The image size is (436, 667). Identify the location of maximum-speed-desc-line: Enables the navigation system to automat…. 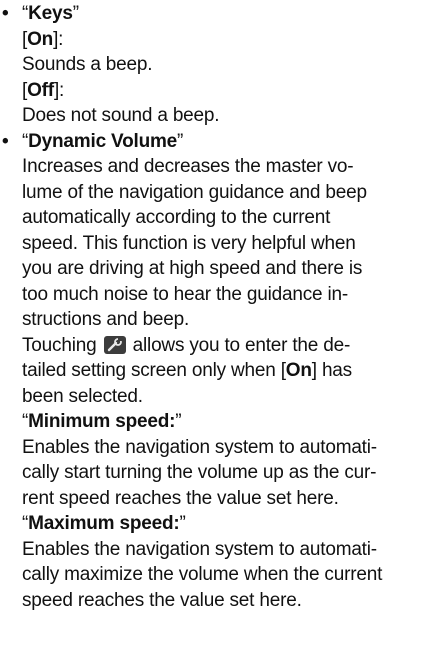
(199, 549).